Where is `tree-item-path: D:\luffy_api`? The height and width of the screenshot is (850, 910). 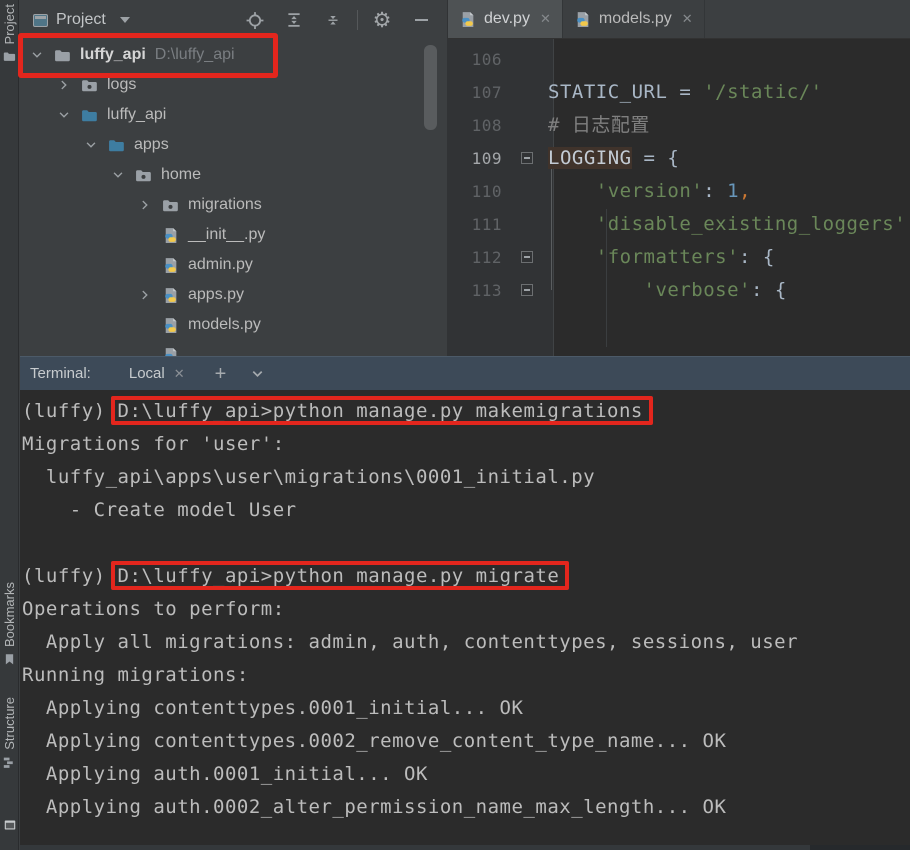 tree-item-path: D:\luffy_api is located at coordinates (194, 54).